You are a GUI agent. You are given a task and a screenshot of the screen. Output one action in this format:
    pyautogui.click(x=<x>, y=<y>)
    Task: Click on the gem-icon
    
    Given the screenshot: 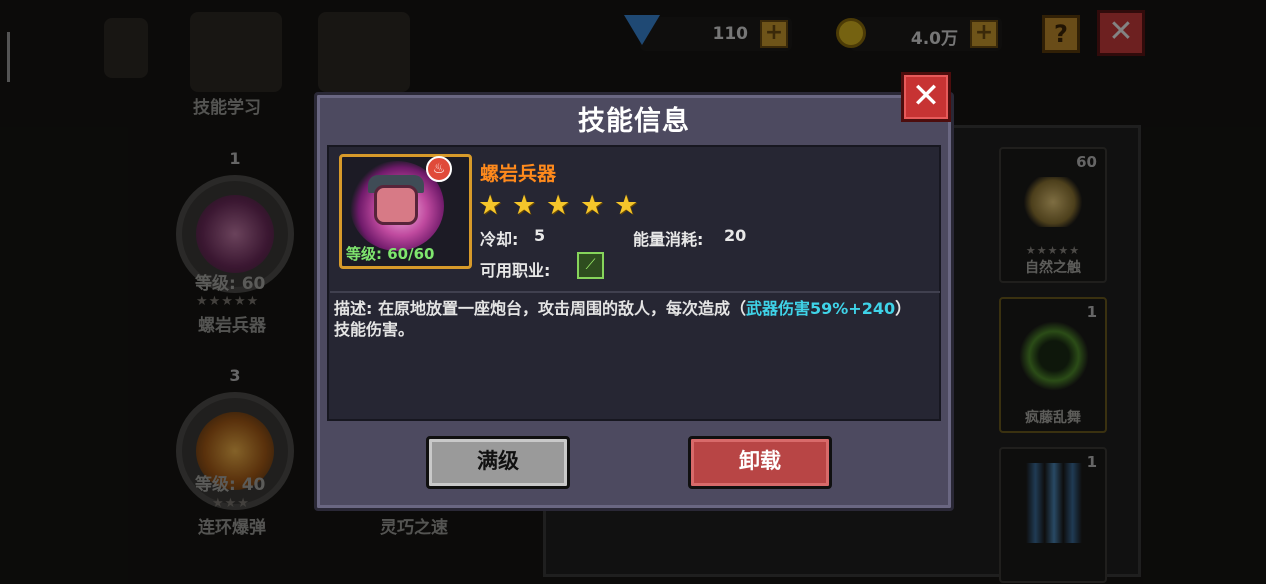 What is the action you would take?
    pyautogui.click(x=642, y=30)
    